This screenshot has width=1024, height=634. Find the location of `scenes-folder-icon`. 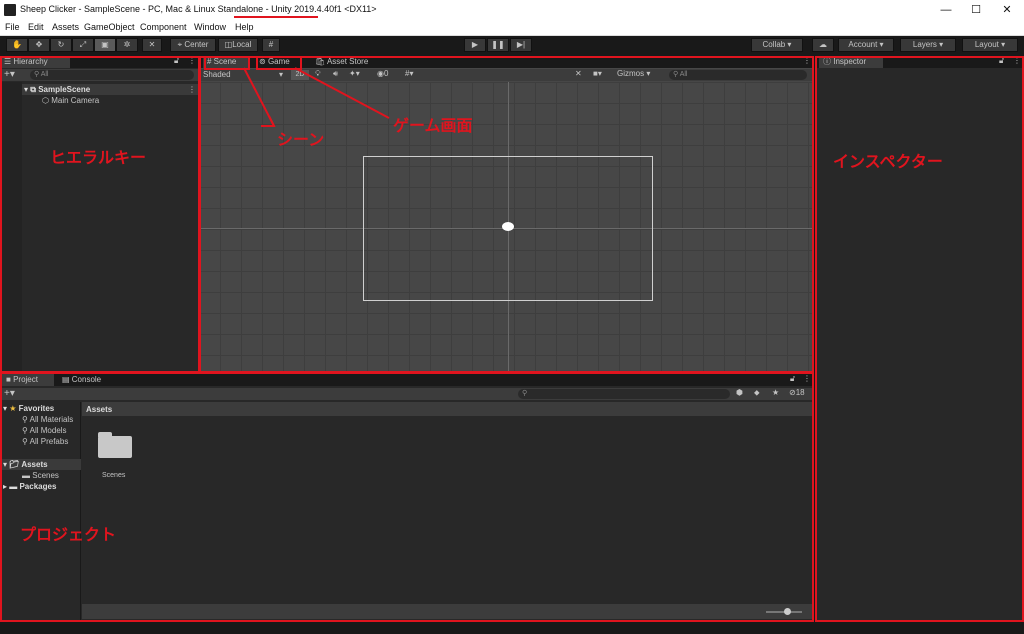

scenes-folder-icon is located at coordinates (115, 445).